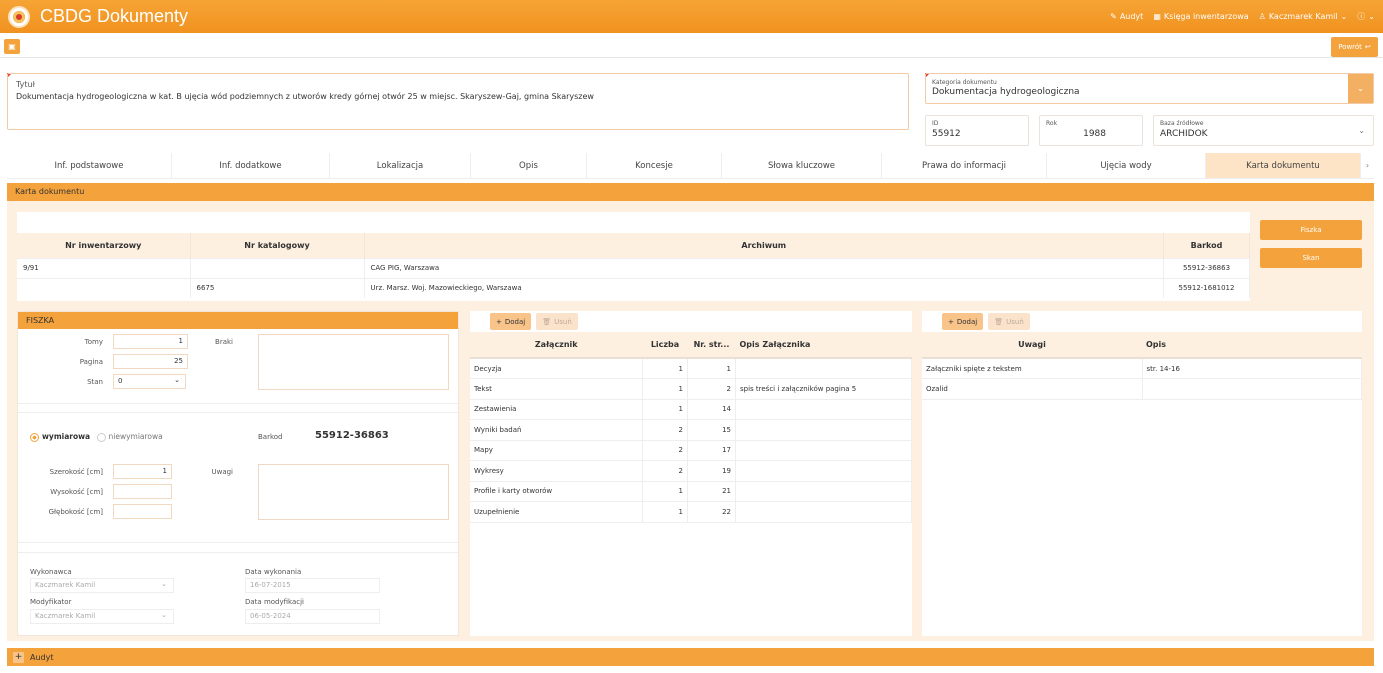  What do you see at coordinates (1126, 165) in the screenshot?
I see `tab-ujecia-wody: Ujęcia wody` at bounding box center [1126, 165].